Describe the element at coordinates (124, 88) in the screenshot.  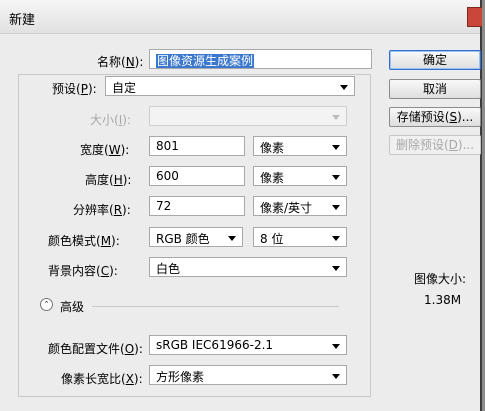
I see `preset-value: 自定` at that location.